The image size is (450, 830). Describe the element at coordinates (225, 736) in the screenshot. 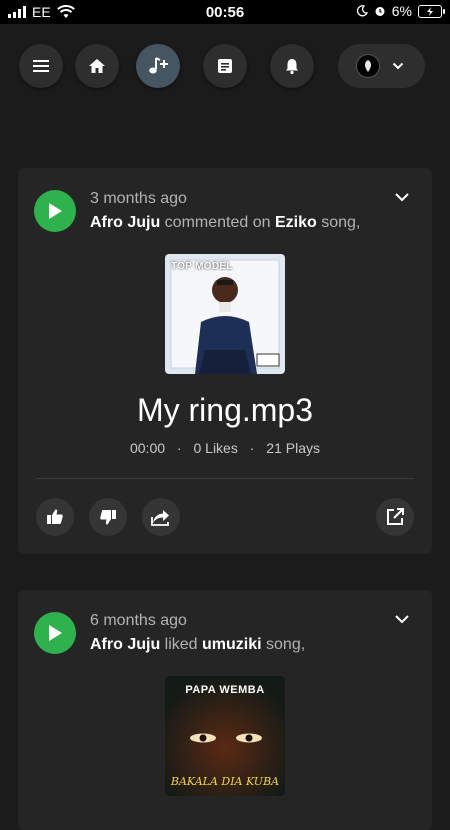

I see `album-cover: PAPA WEMBA BAKALA DIA KUBA` at that location.